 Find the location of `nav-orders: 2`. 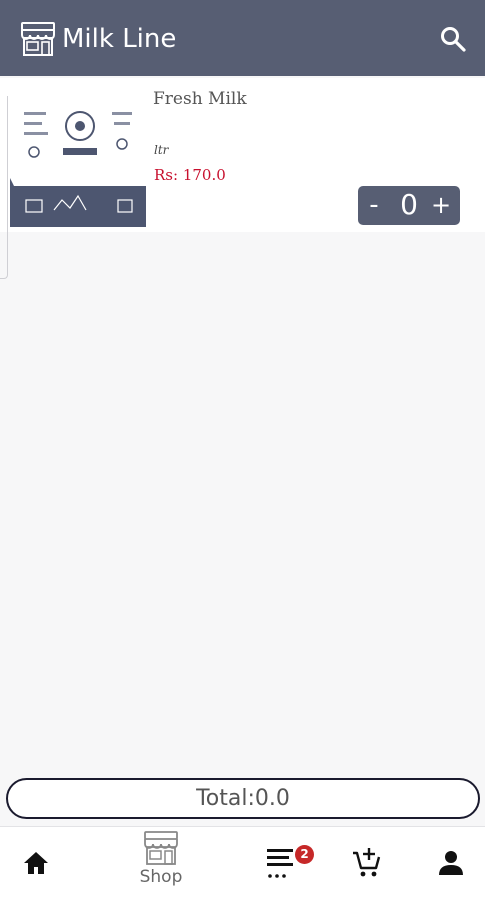

nav-orders: 2 is located at coordinates (290, 863).